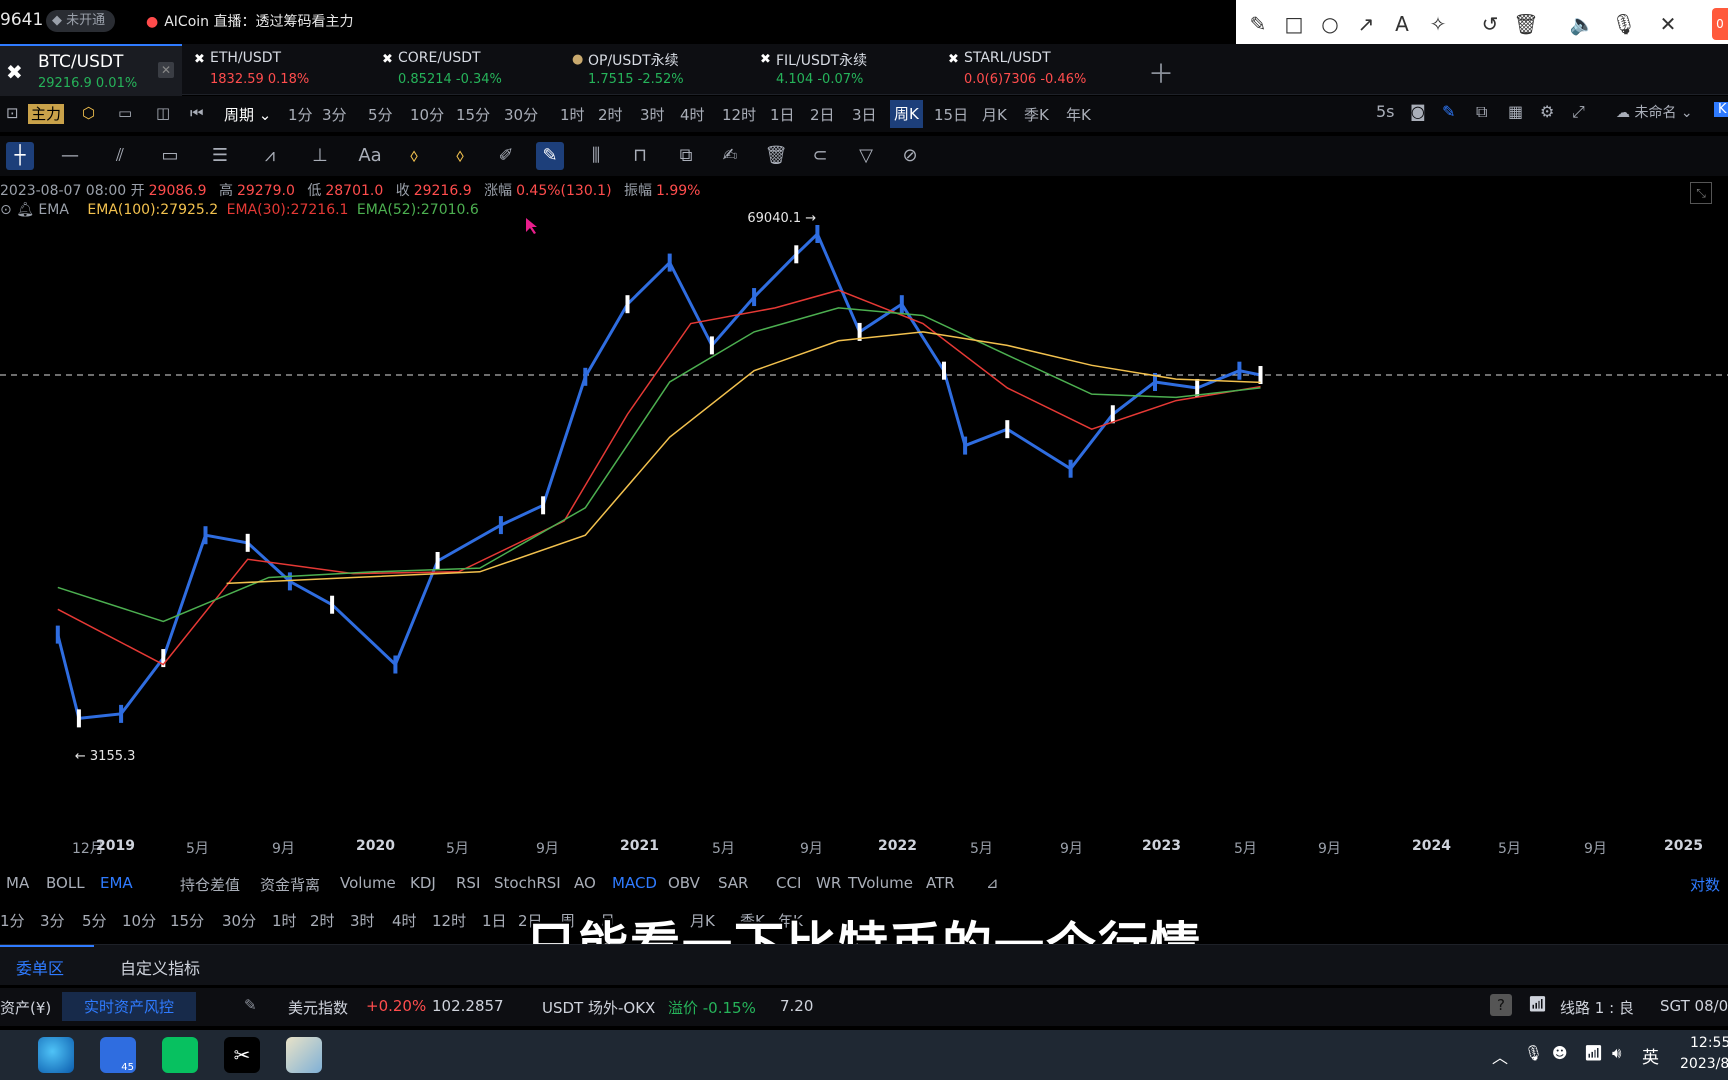  What do you see at coordinates (65, 883) in the screenshot?
I see `indicator-boll: BOLL` at bounding box center [65, 883].